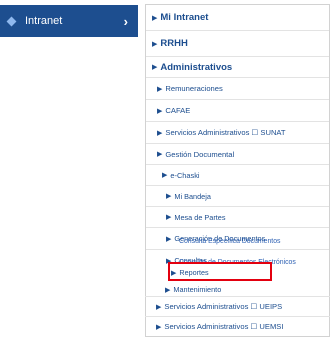  I want to click on menu-item-rrhh: ▶ RRHH, so click(237, 44).